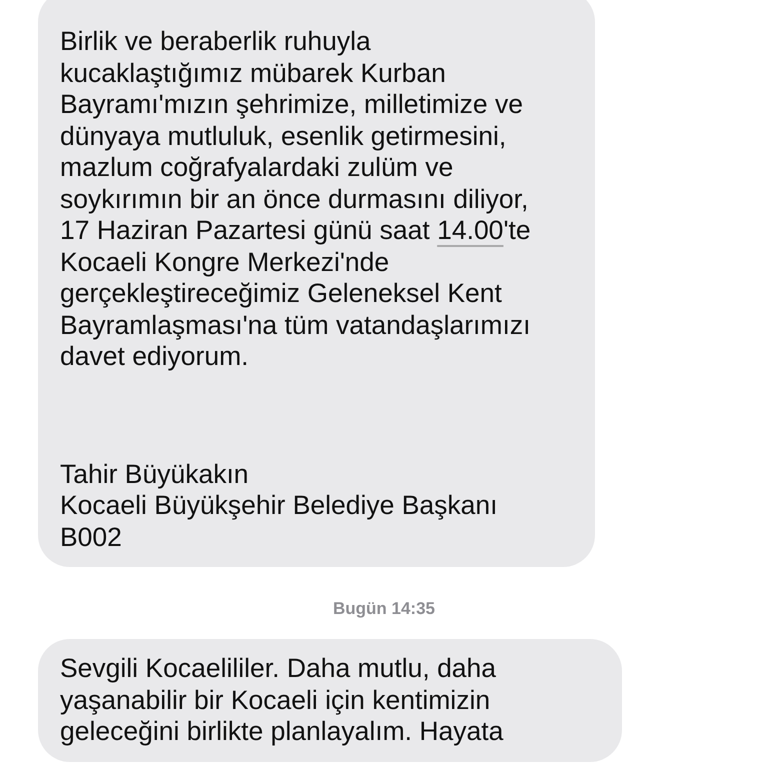 The width and height of the screenshot is (768, 768). I want to click on timestamp: Bugün 14:35, so click(384, 609).